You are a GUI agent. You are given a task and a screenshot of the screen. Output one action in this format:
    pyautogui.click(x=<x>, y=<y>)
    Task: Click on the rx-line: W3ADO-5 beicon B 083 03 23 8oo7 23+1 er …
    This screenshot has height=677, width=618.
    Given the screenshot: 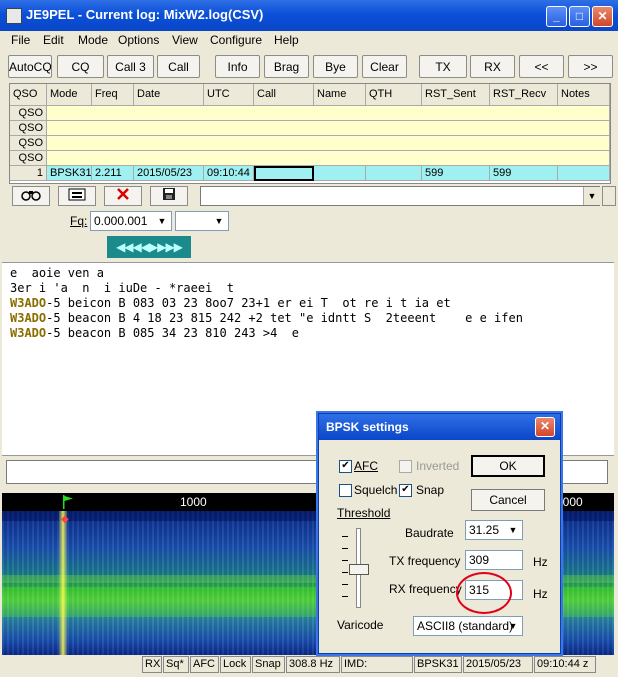 What is the action you would take?
    pyautogui.click(x=230, y=303)
    